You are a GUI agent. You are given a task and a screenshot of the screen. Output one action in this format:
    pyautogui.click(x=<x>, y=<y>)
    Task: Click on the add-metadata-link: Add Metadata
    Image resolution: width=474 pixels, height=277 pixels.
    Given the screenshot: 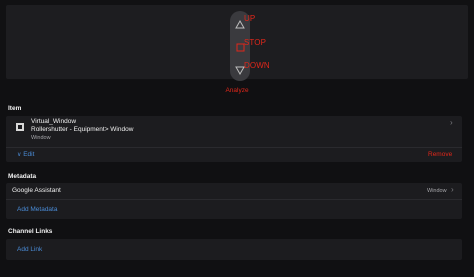 What is the action you would take?
    pyautogui.click(x=37, y=209)
    